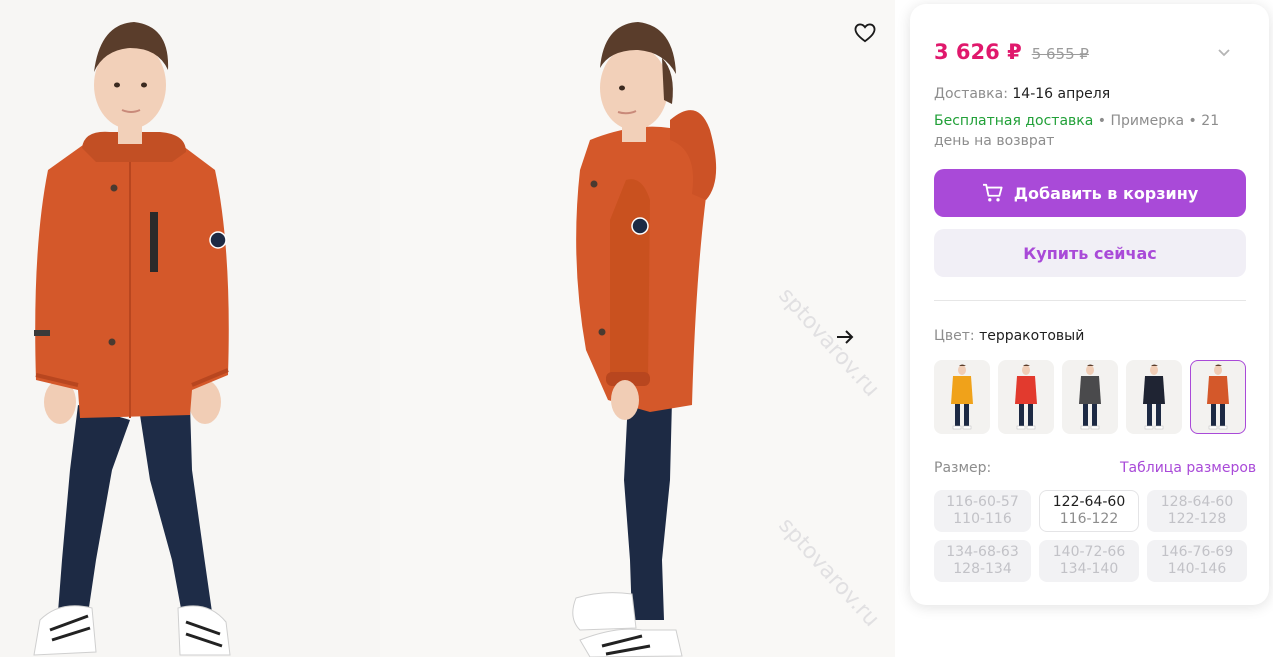  I want to click on color-swatches, so click(1090, 397).